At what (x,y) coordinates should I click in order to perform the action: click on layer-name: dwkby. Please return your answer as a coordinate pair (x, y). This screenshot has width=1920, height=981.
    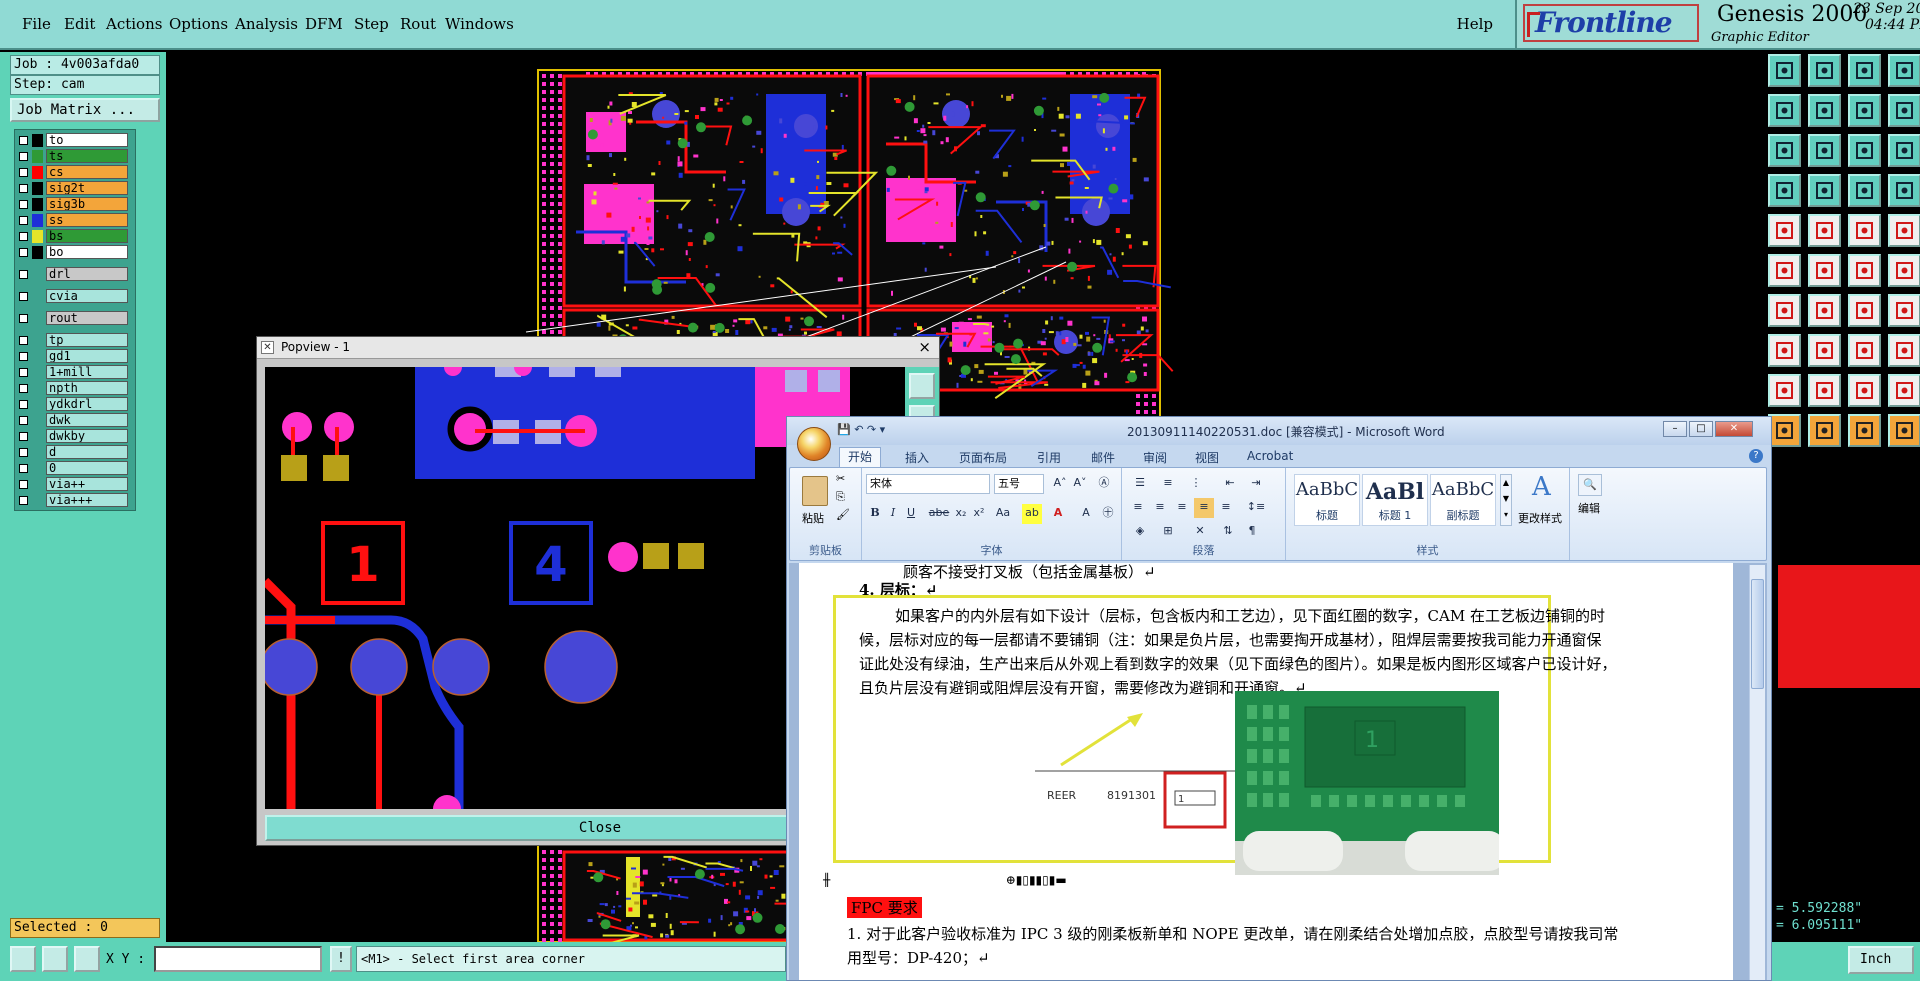
    Looking at the image, I should click on (87, 436).